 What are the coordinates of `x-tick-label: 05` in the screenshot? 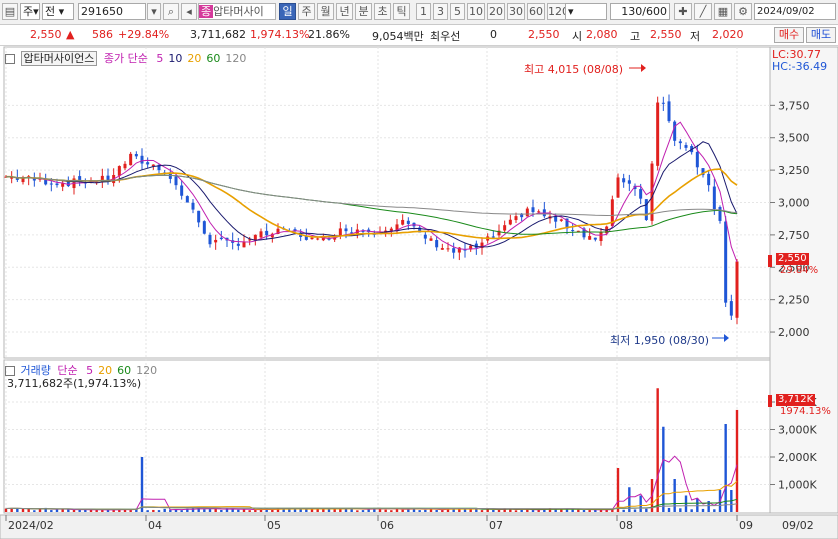 It's located at (274, 525).